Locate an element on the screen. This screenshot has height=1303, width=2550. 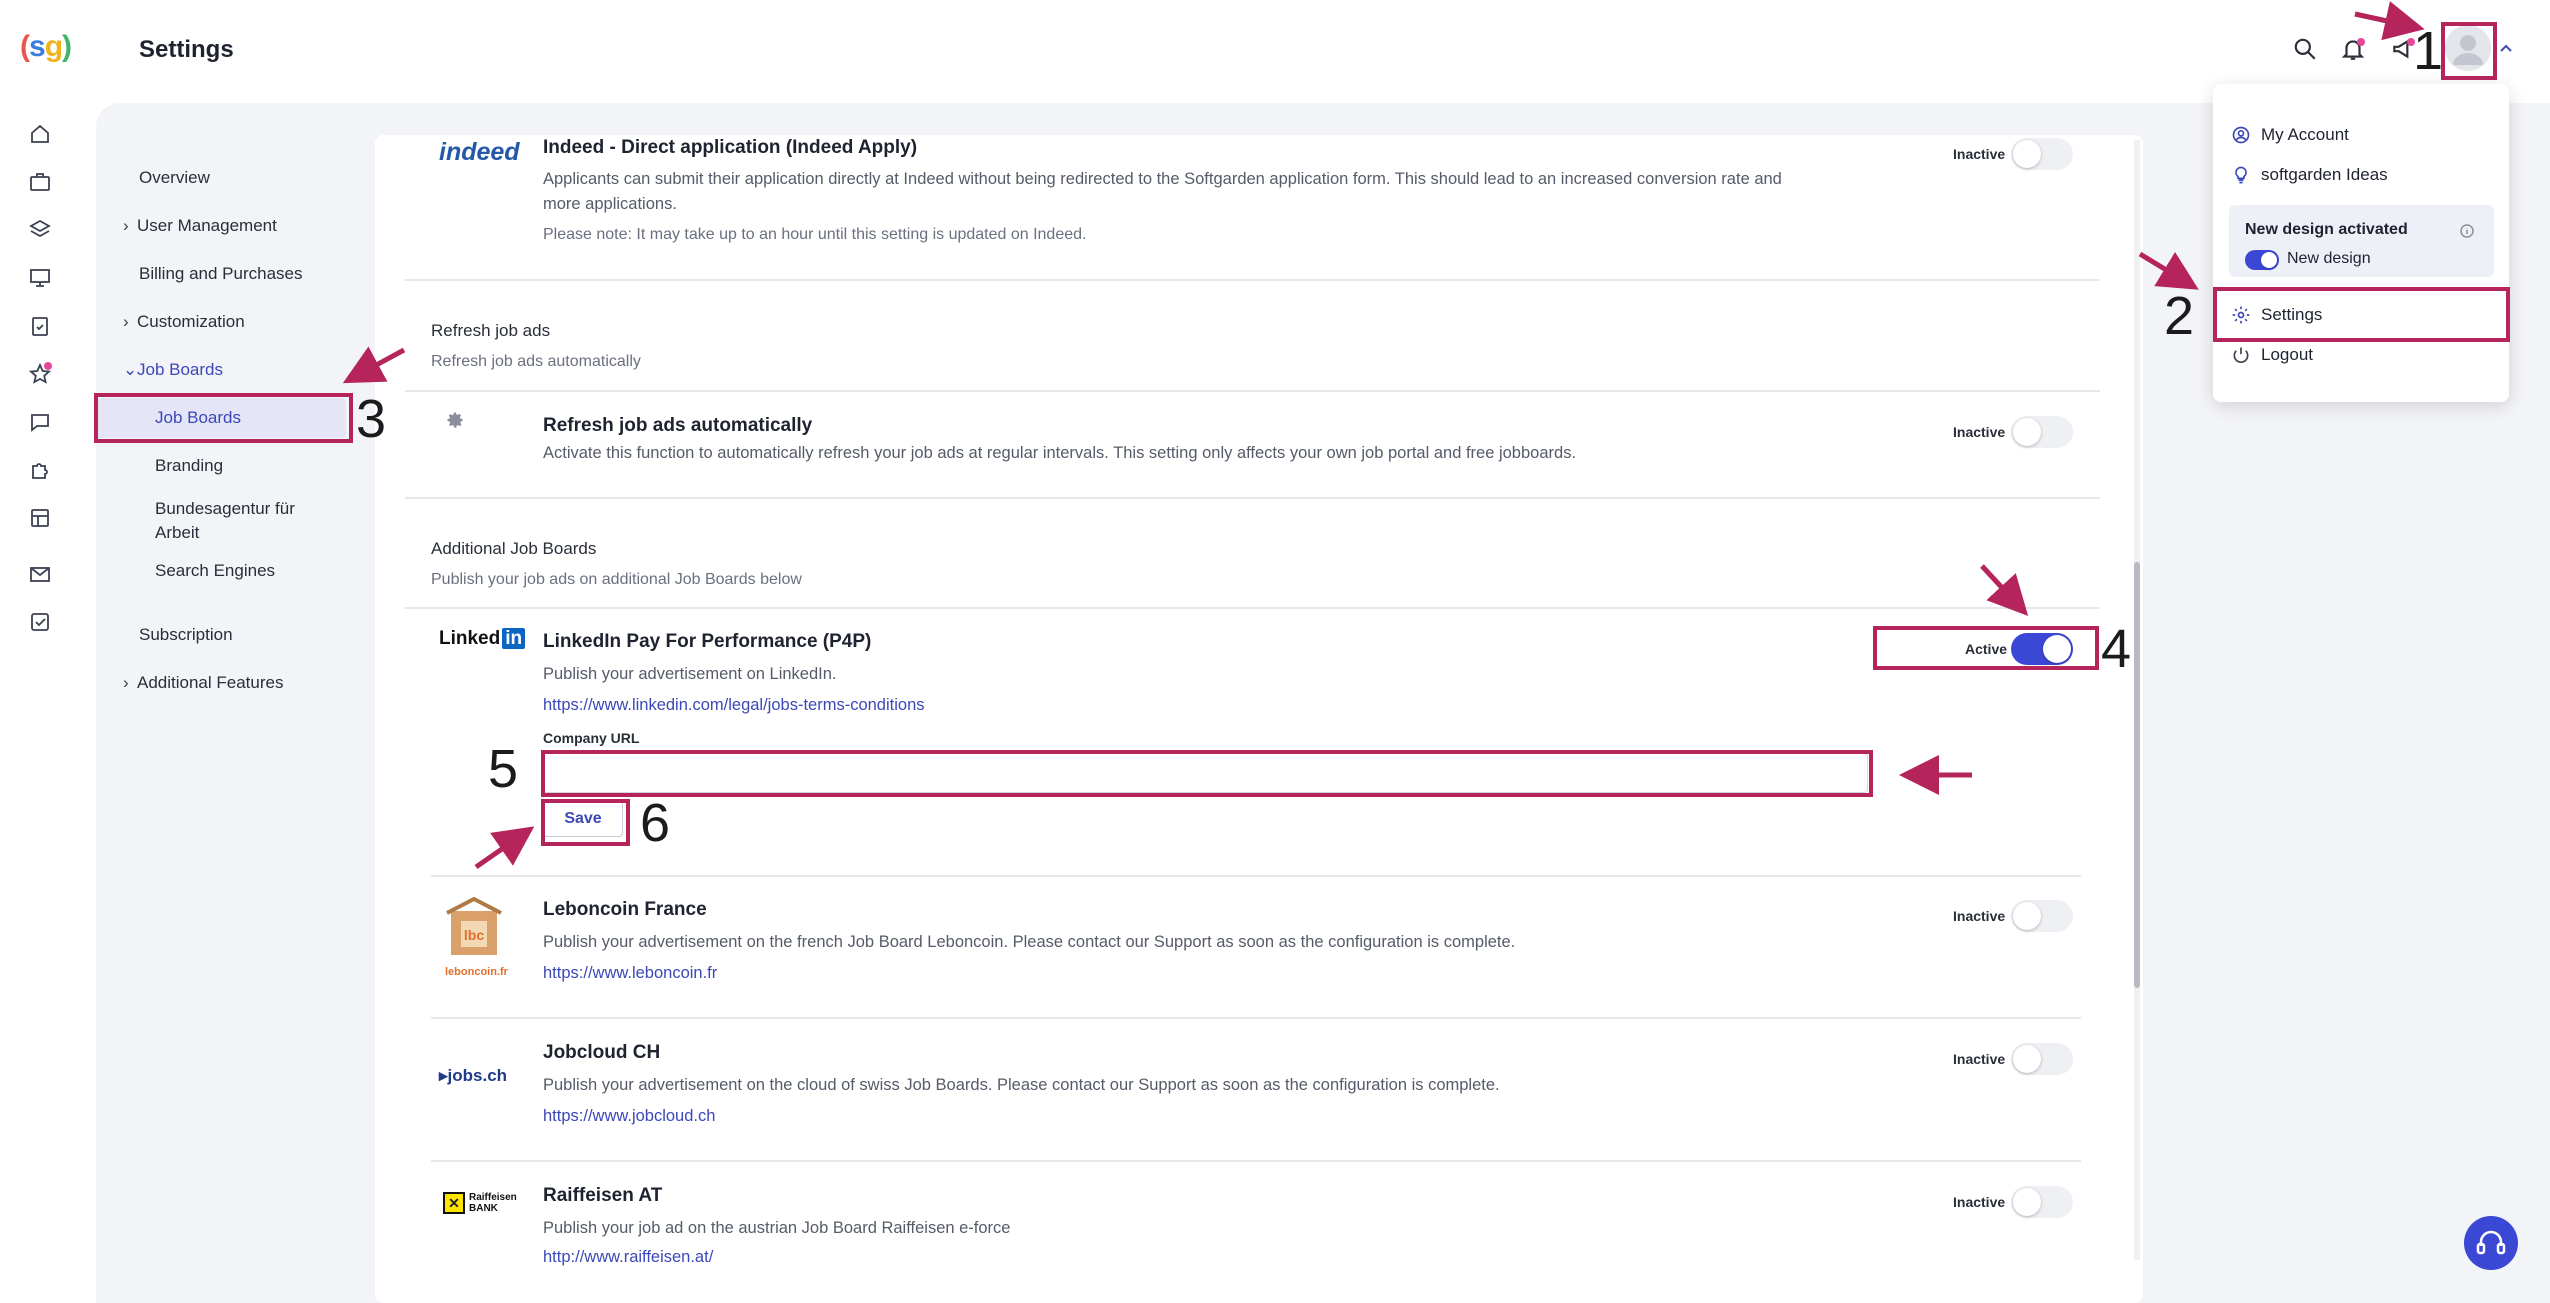
annotation-number-2: 2 is located at coordinates (2179, 316).